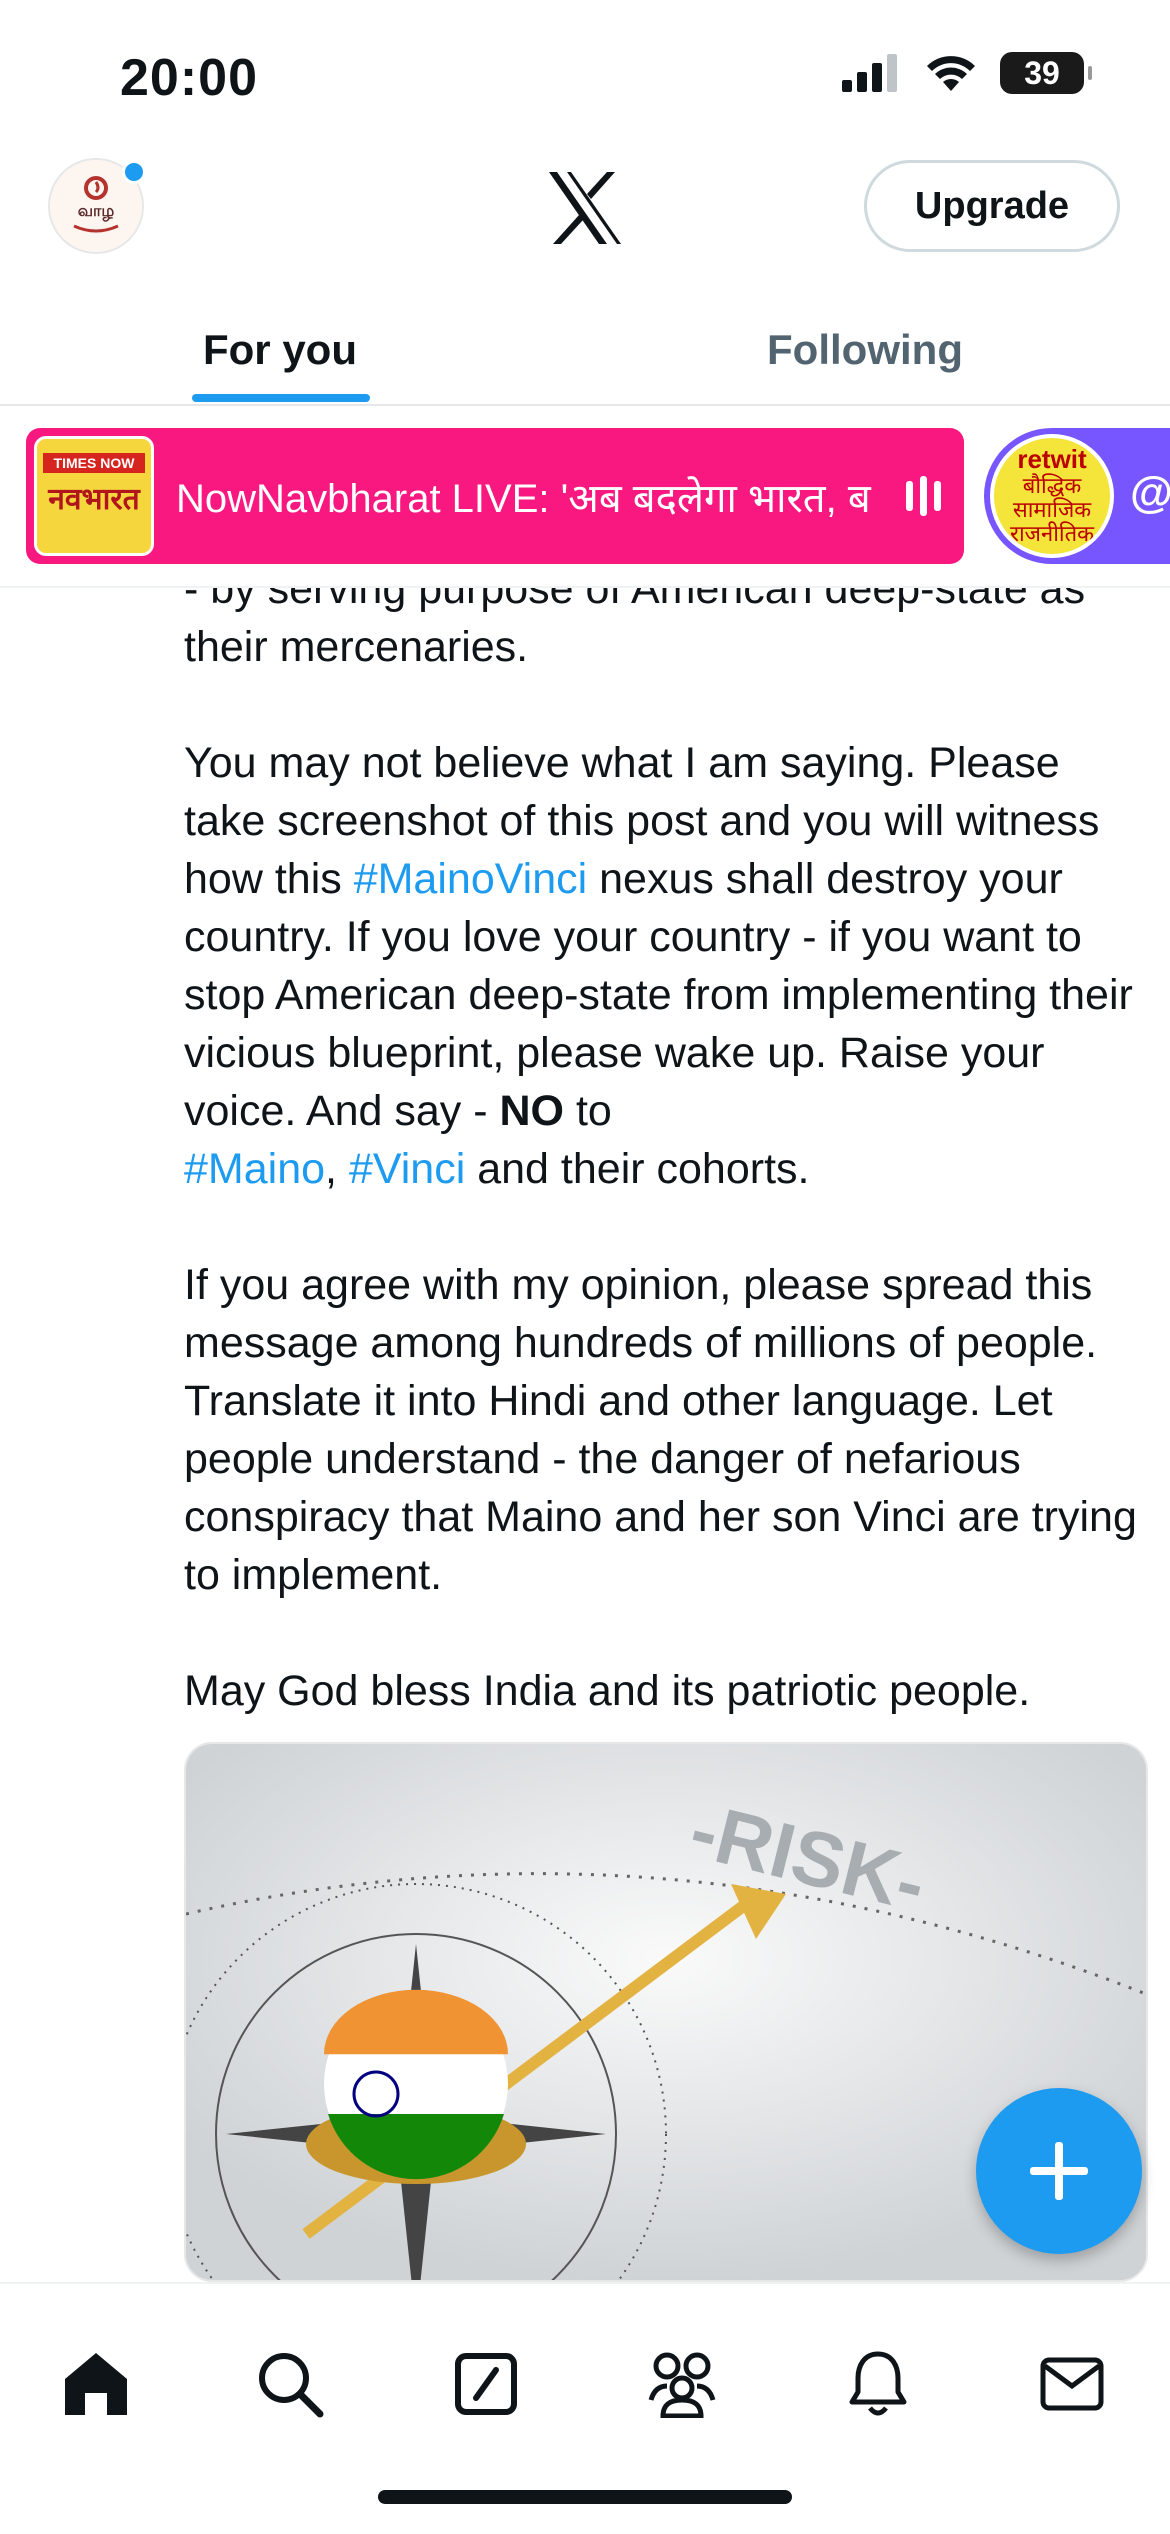 This screenshot has width=1170, height=2534. I want to click on post-text-segment: and their cohorts., so click(637, 1169).